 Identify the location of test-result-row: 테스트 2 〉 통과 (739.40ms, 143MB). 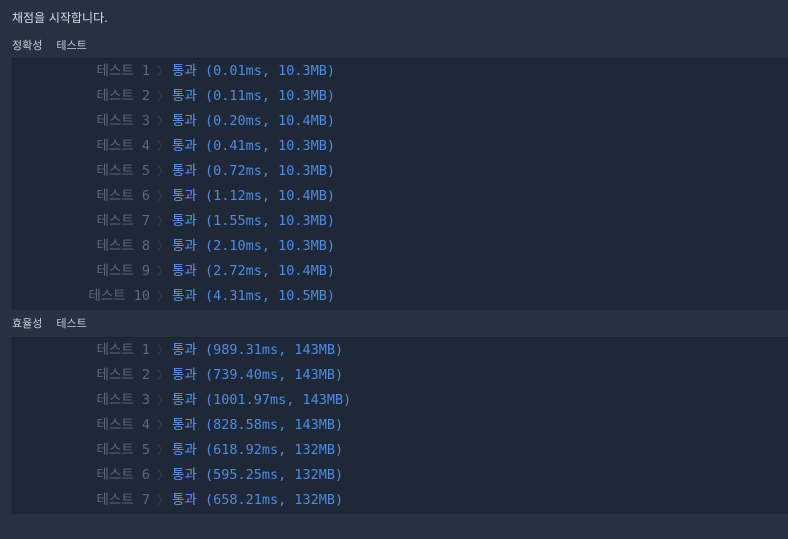
(400, 375).